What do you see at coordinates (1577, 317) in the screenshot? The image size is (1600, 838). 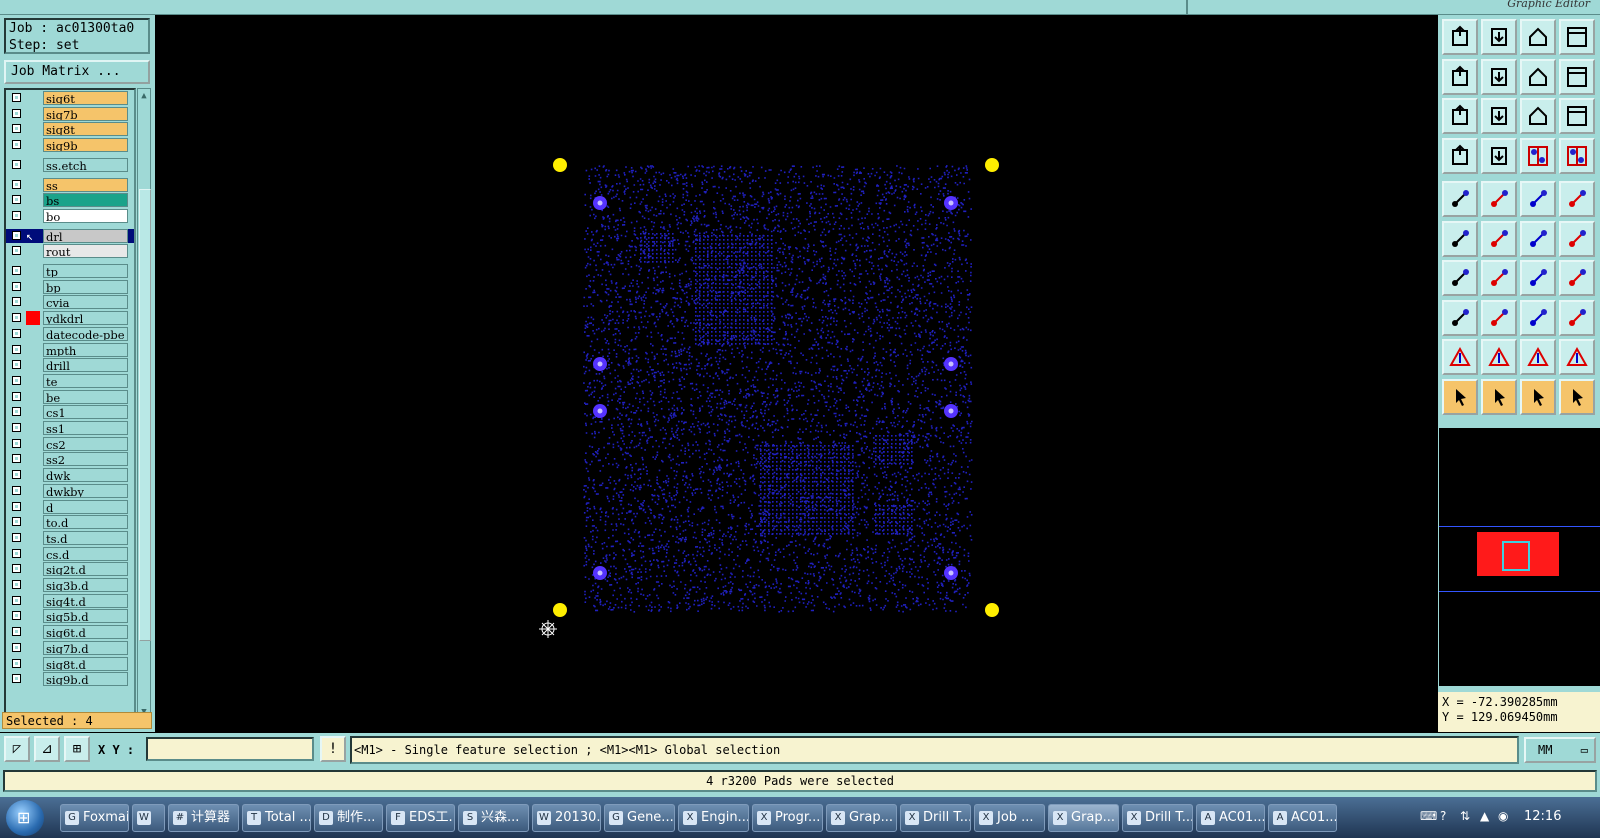 I see `shape-button` at bounding box center [1577, 317].